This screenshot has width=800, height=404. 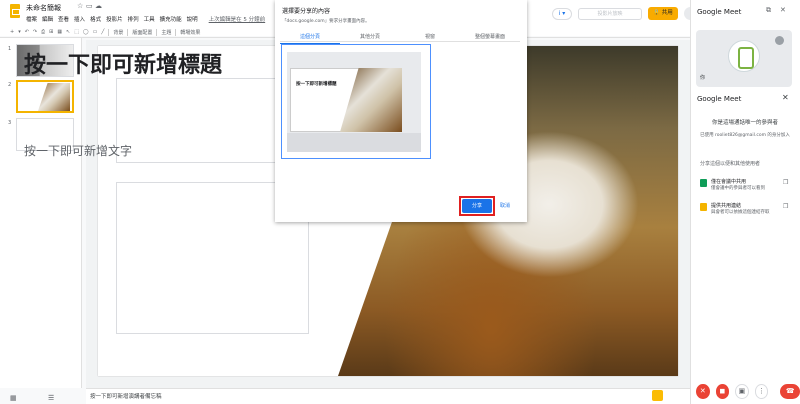 What do you see at coordinates (51, 32) in the screenshot?
I see `toolbar-tool-icon: ⊞` at bounding box center [51, 32].